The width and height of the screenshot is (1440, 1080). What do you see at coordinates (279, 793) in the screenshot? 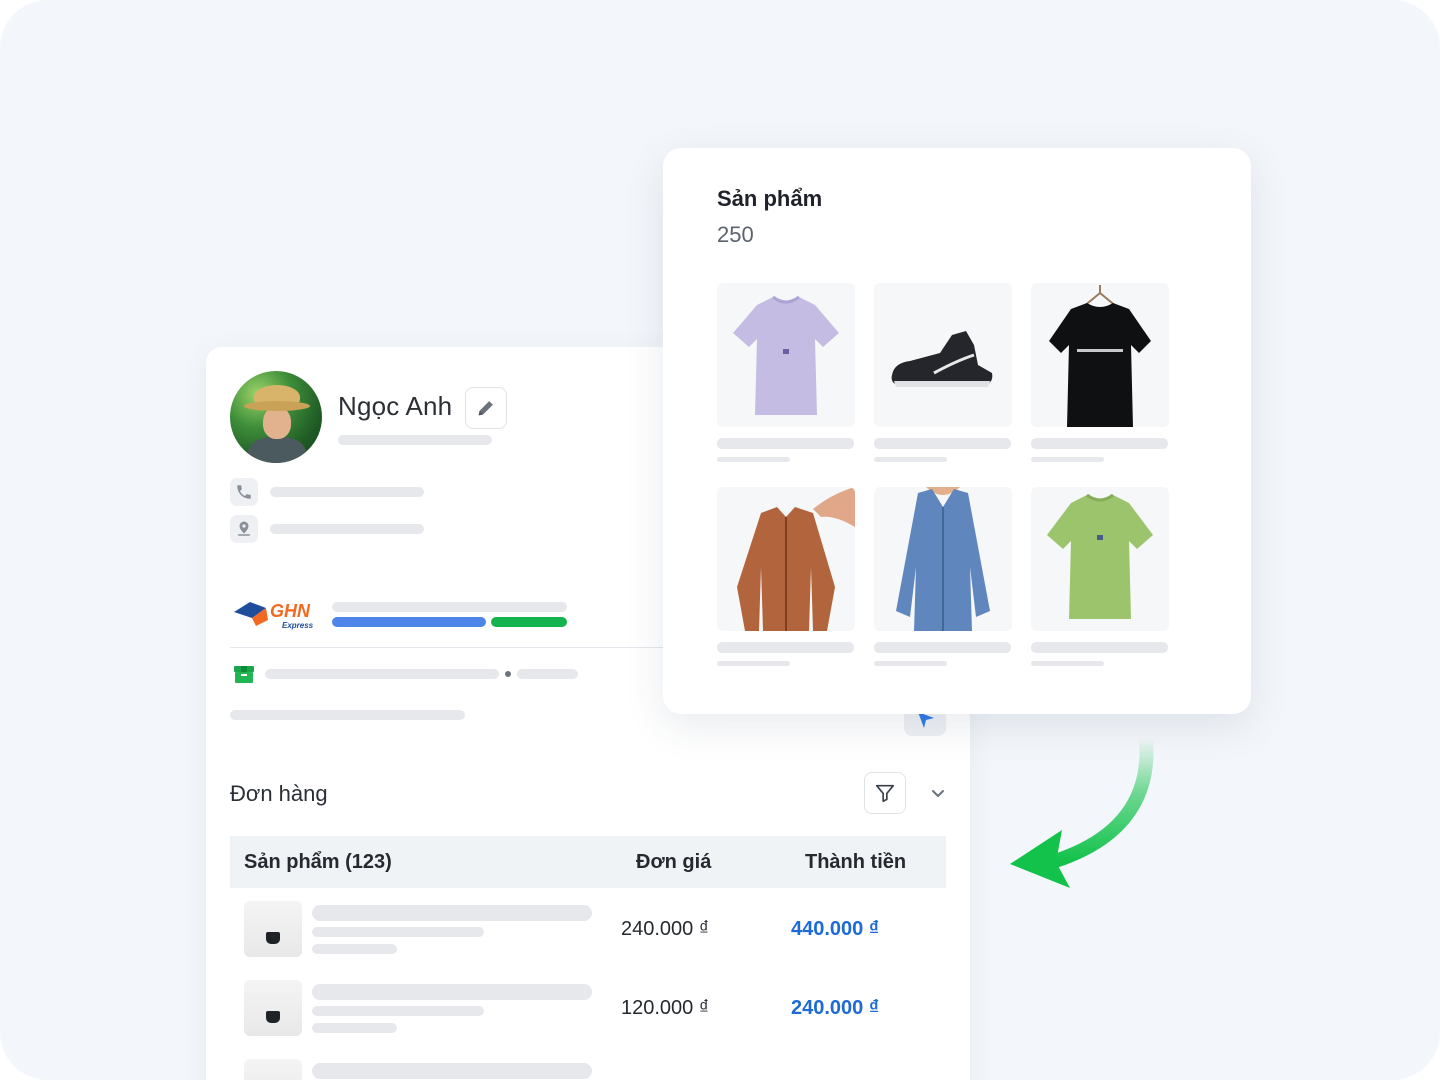
I see `orders-title: Đơn hàng` at bounding box center [279, 793].